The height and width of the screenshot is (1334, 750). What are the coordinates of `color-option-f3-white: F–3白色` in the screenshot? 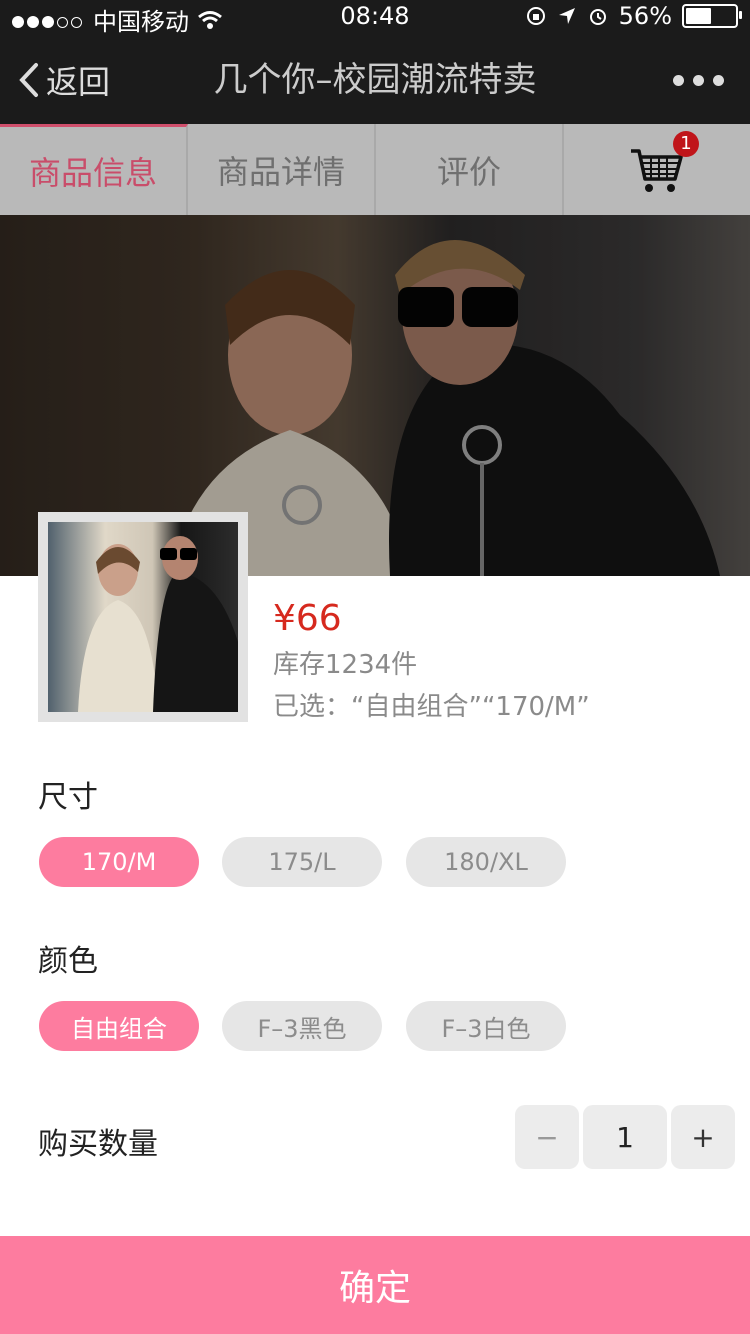 It's located at (486, 1026).